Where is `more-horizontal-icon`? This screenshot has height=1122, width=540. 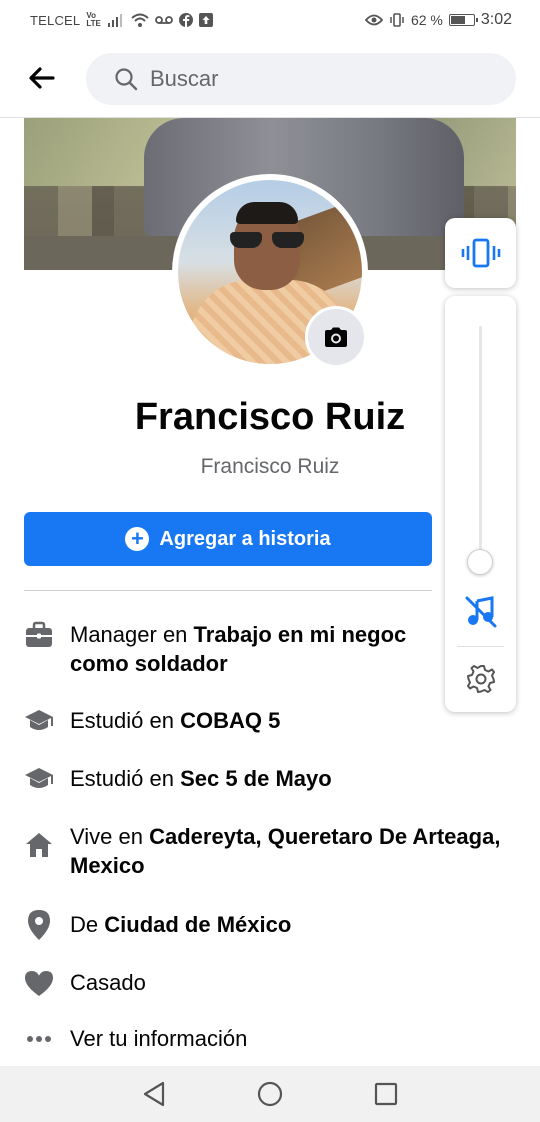 more-horizontal-icon is located at coordinates (39, 1039).